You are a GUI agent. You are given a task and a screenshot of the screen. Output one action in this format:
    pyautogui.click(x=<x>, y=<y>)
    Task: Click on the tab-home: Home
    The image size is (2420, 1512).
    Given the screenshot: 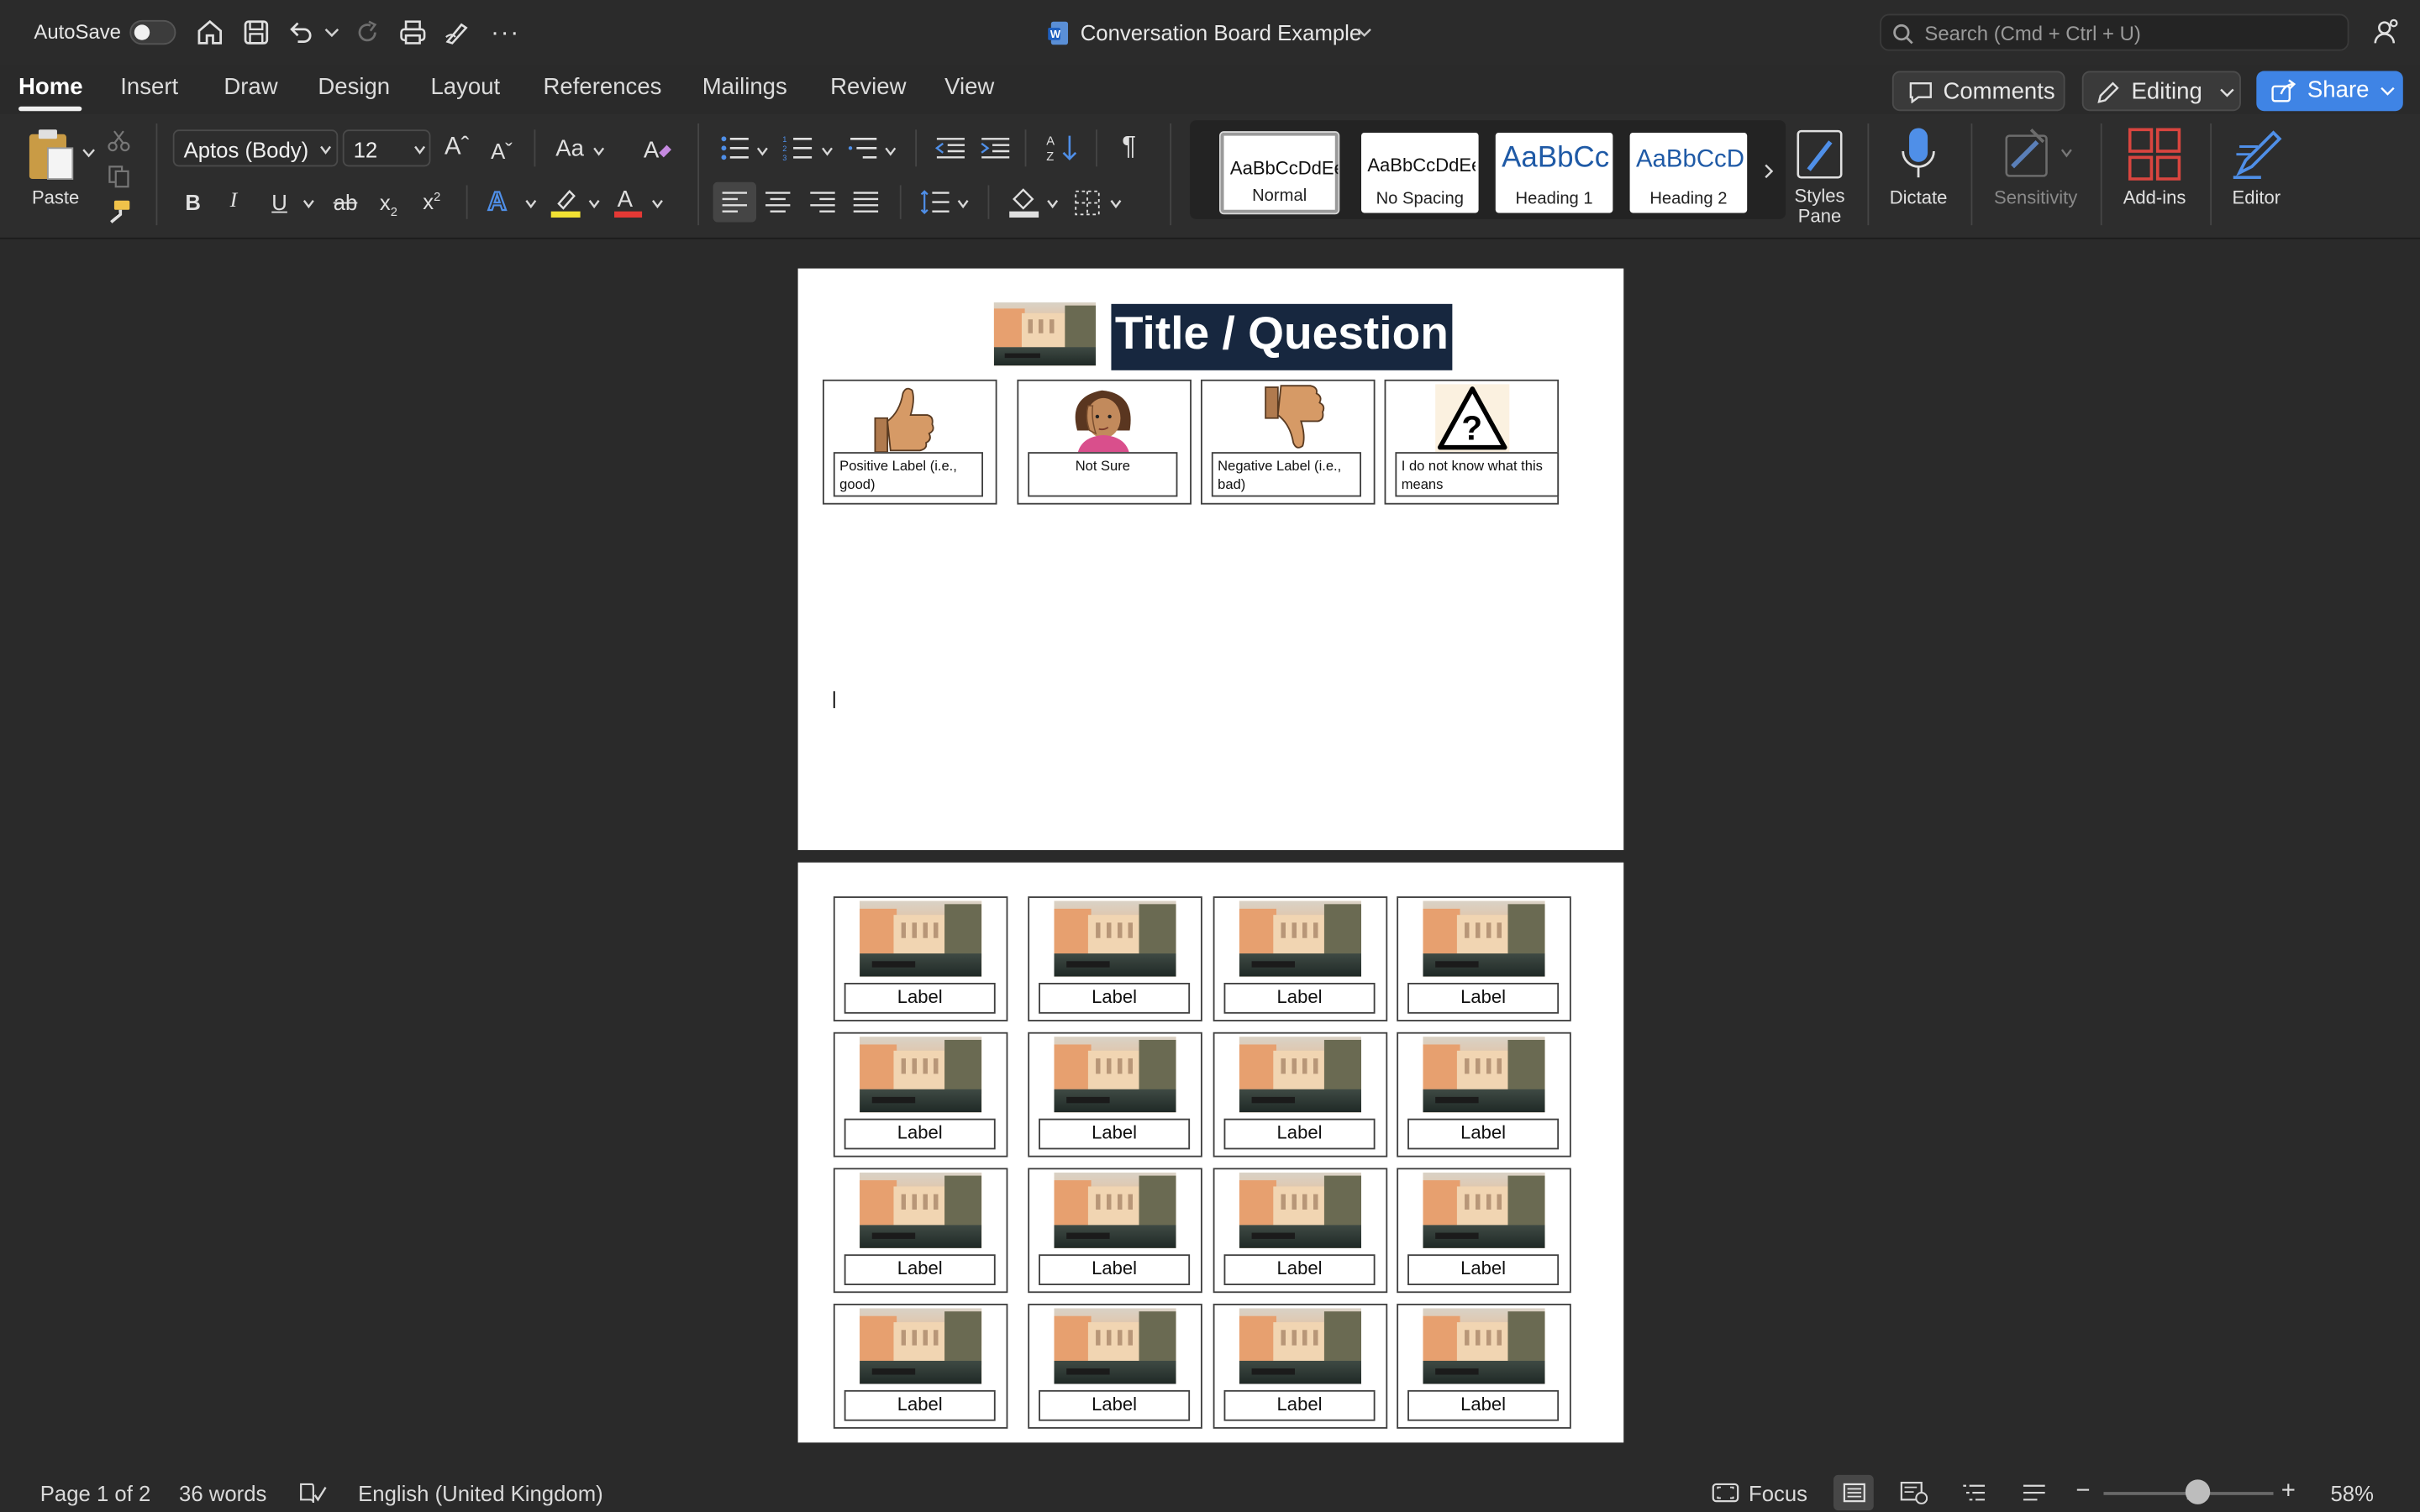 What is the action you would take?
    pyautogui.click(x=51, y=87)
    